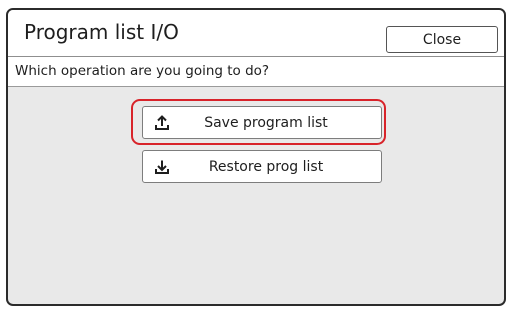 Image resolution: width=514 pixels, height=314 pixels. I want to click on upload-icon, so click(162, 122).